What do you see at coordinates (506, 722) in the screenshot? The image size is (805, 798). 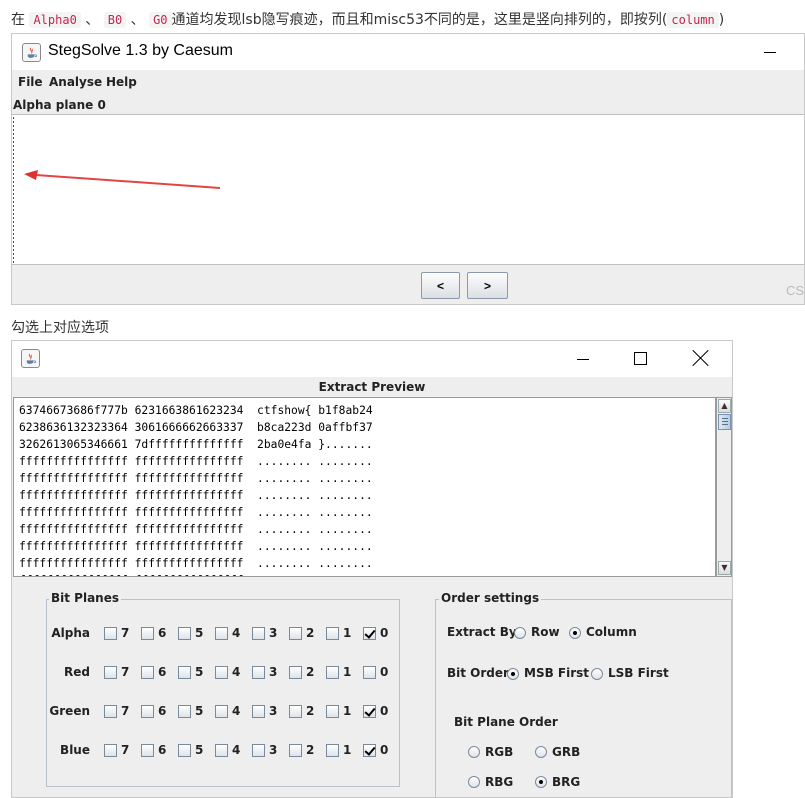 I see `bit-plane-order-label: Bit Plane Order` at bounding box center [506, 722].